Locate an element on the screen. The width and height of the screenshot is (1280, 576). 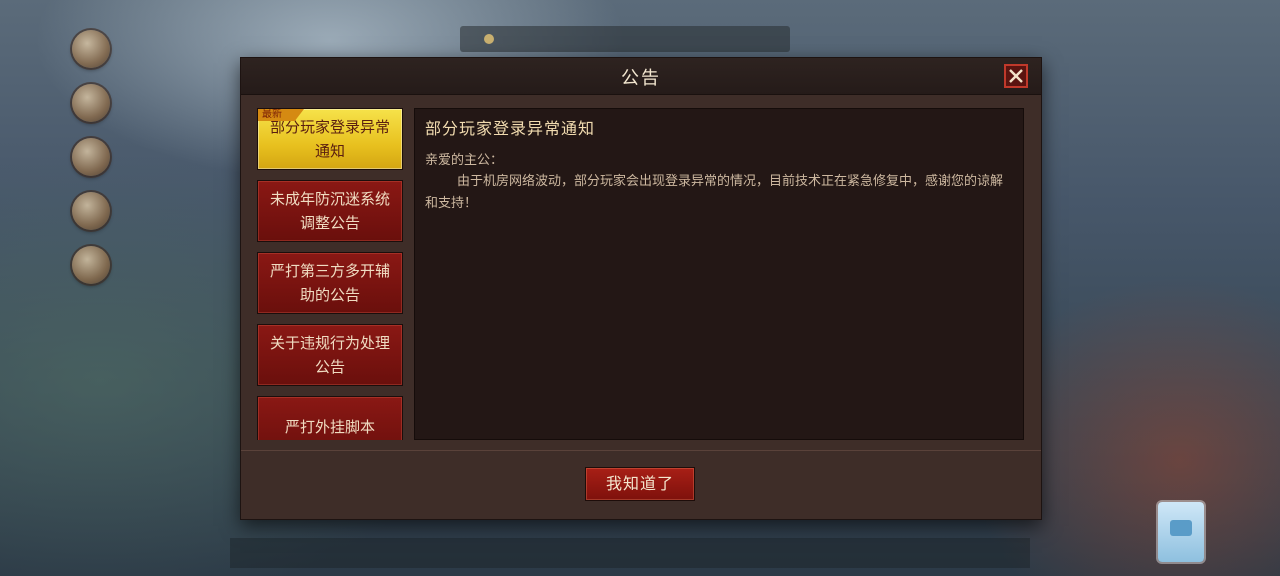
notice-item-cheat-scripts: 严打外挂脚本 is located at coordinates (330, 418).